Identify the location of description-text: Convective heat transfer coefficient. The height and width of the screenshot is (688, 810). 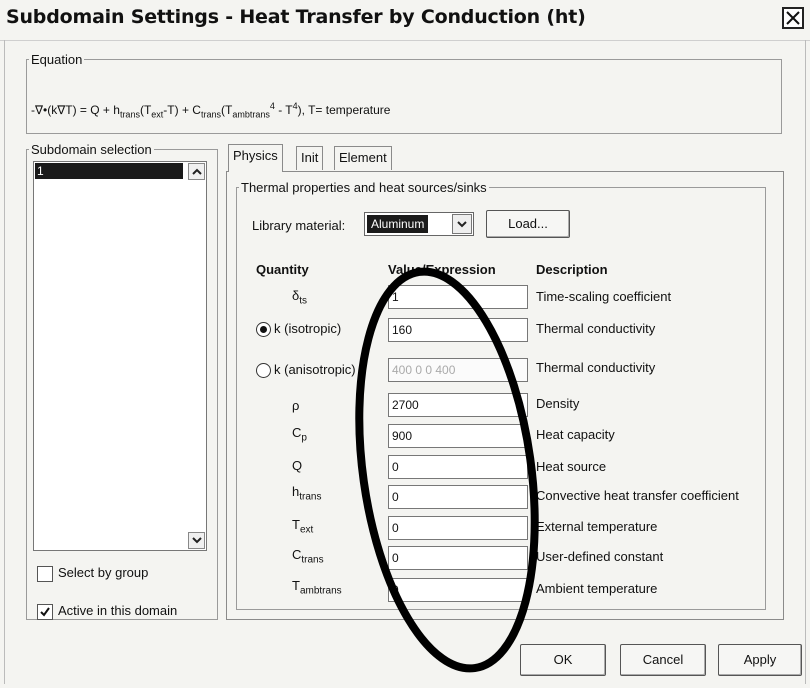
(637, 495).